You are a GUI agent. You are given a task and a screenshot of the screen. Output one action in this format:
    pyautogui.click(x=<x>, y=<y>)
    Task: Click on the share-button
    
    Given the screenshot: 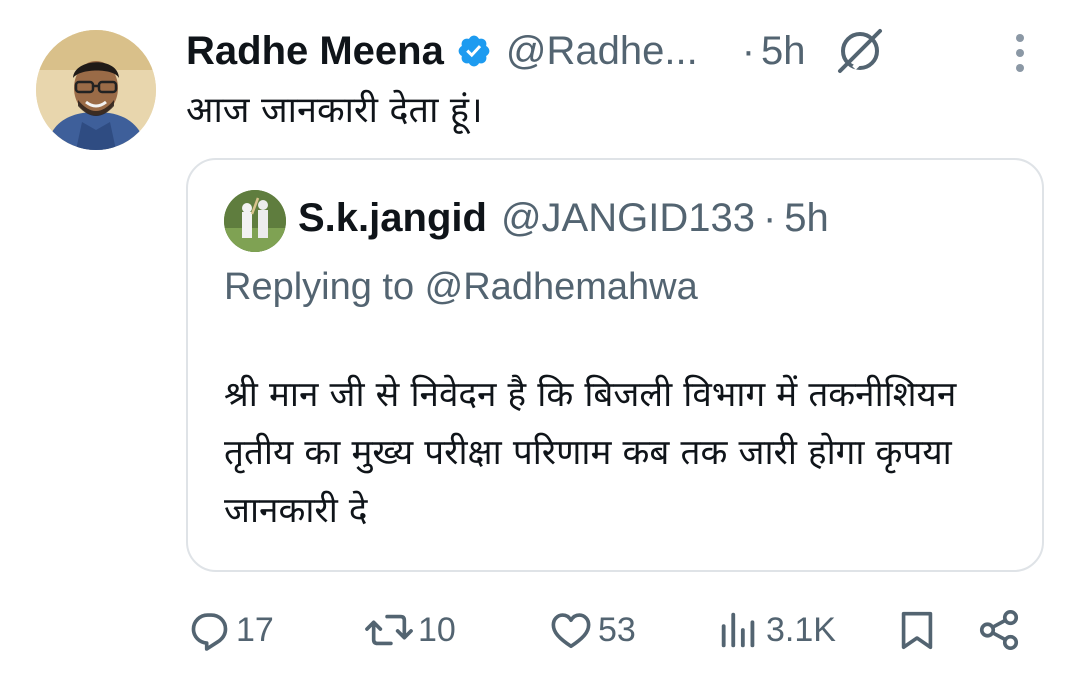 What is the action you would take?
    pyautogui.click(x=999, y=630)
    